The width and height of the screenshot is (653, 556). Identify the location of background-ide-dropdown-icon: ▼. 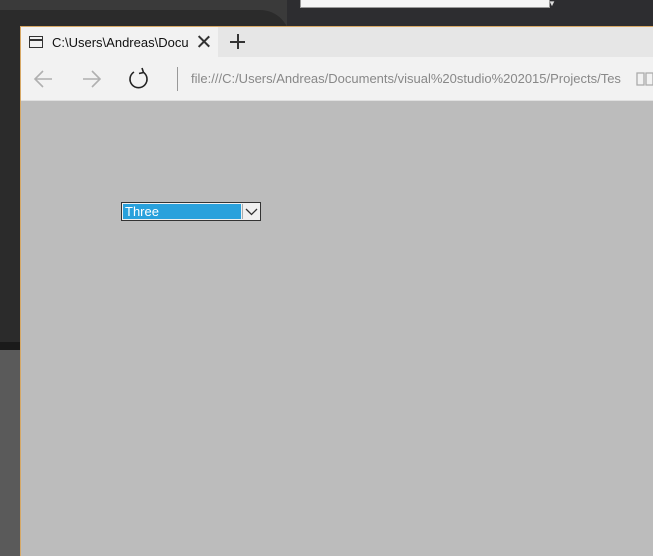
(552, 4).